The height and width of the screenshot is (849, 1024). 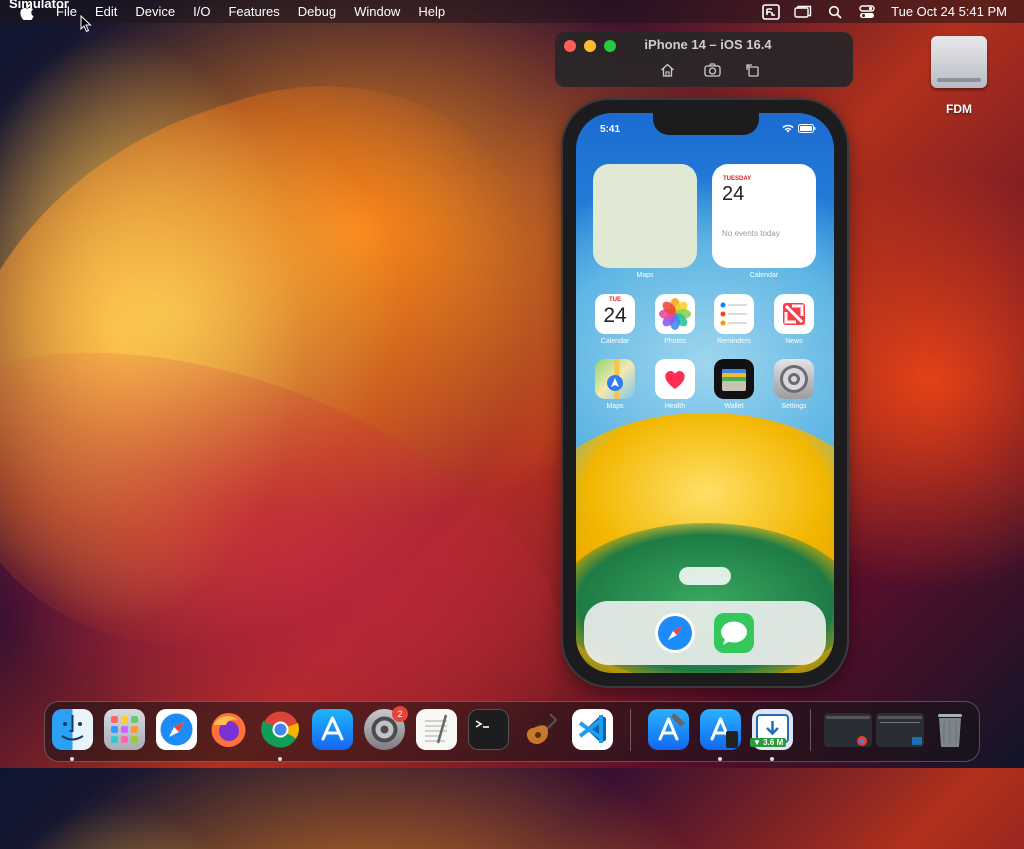 What do you see at coordinates (867, 12) in the screenshot?
I see `control-center-icon` at bounding box center [867, 12].